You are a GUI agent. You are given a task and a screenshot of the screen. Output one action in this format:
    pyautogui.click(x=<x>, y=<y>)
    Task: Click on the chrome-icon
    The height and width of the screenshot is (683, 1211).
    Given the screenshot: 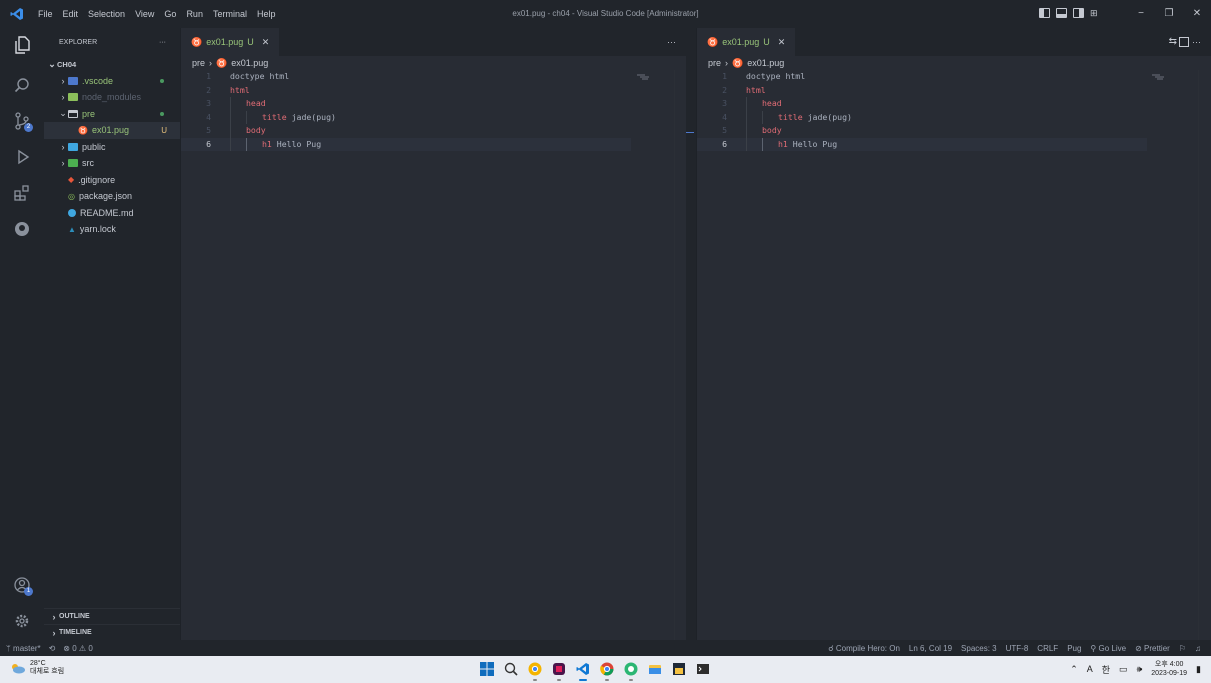 What is the action you would take?
    pyautogui.click(x=607, y=670)
    